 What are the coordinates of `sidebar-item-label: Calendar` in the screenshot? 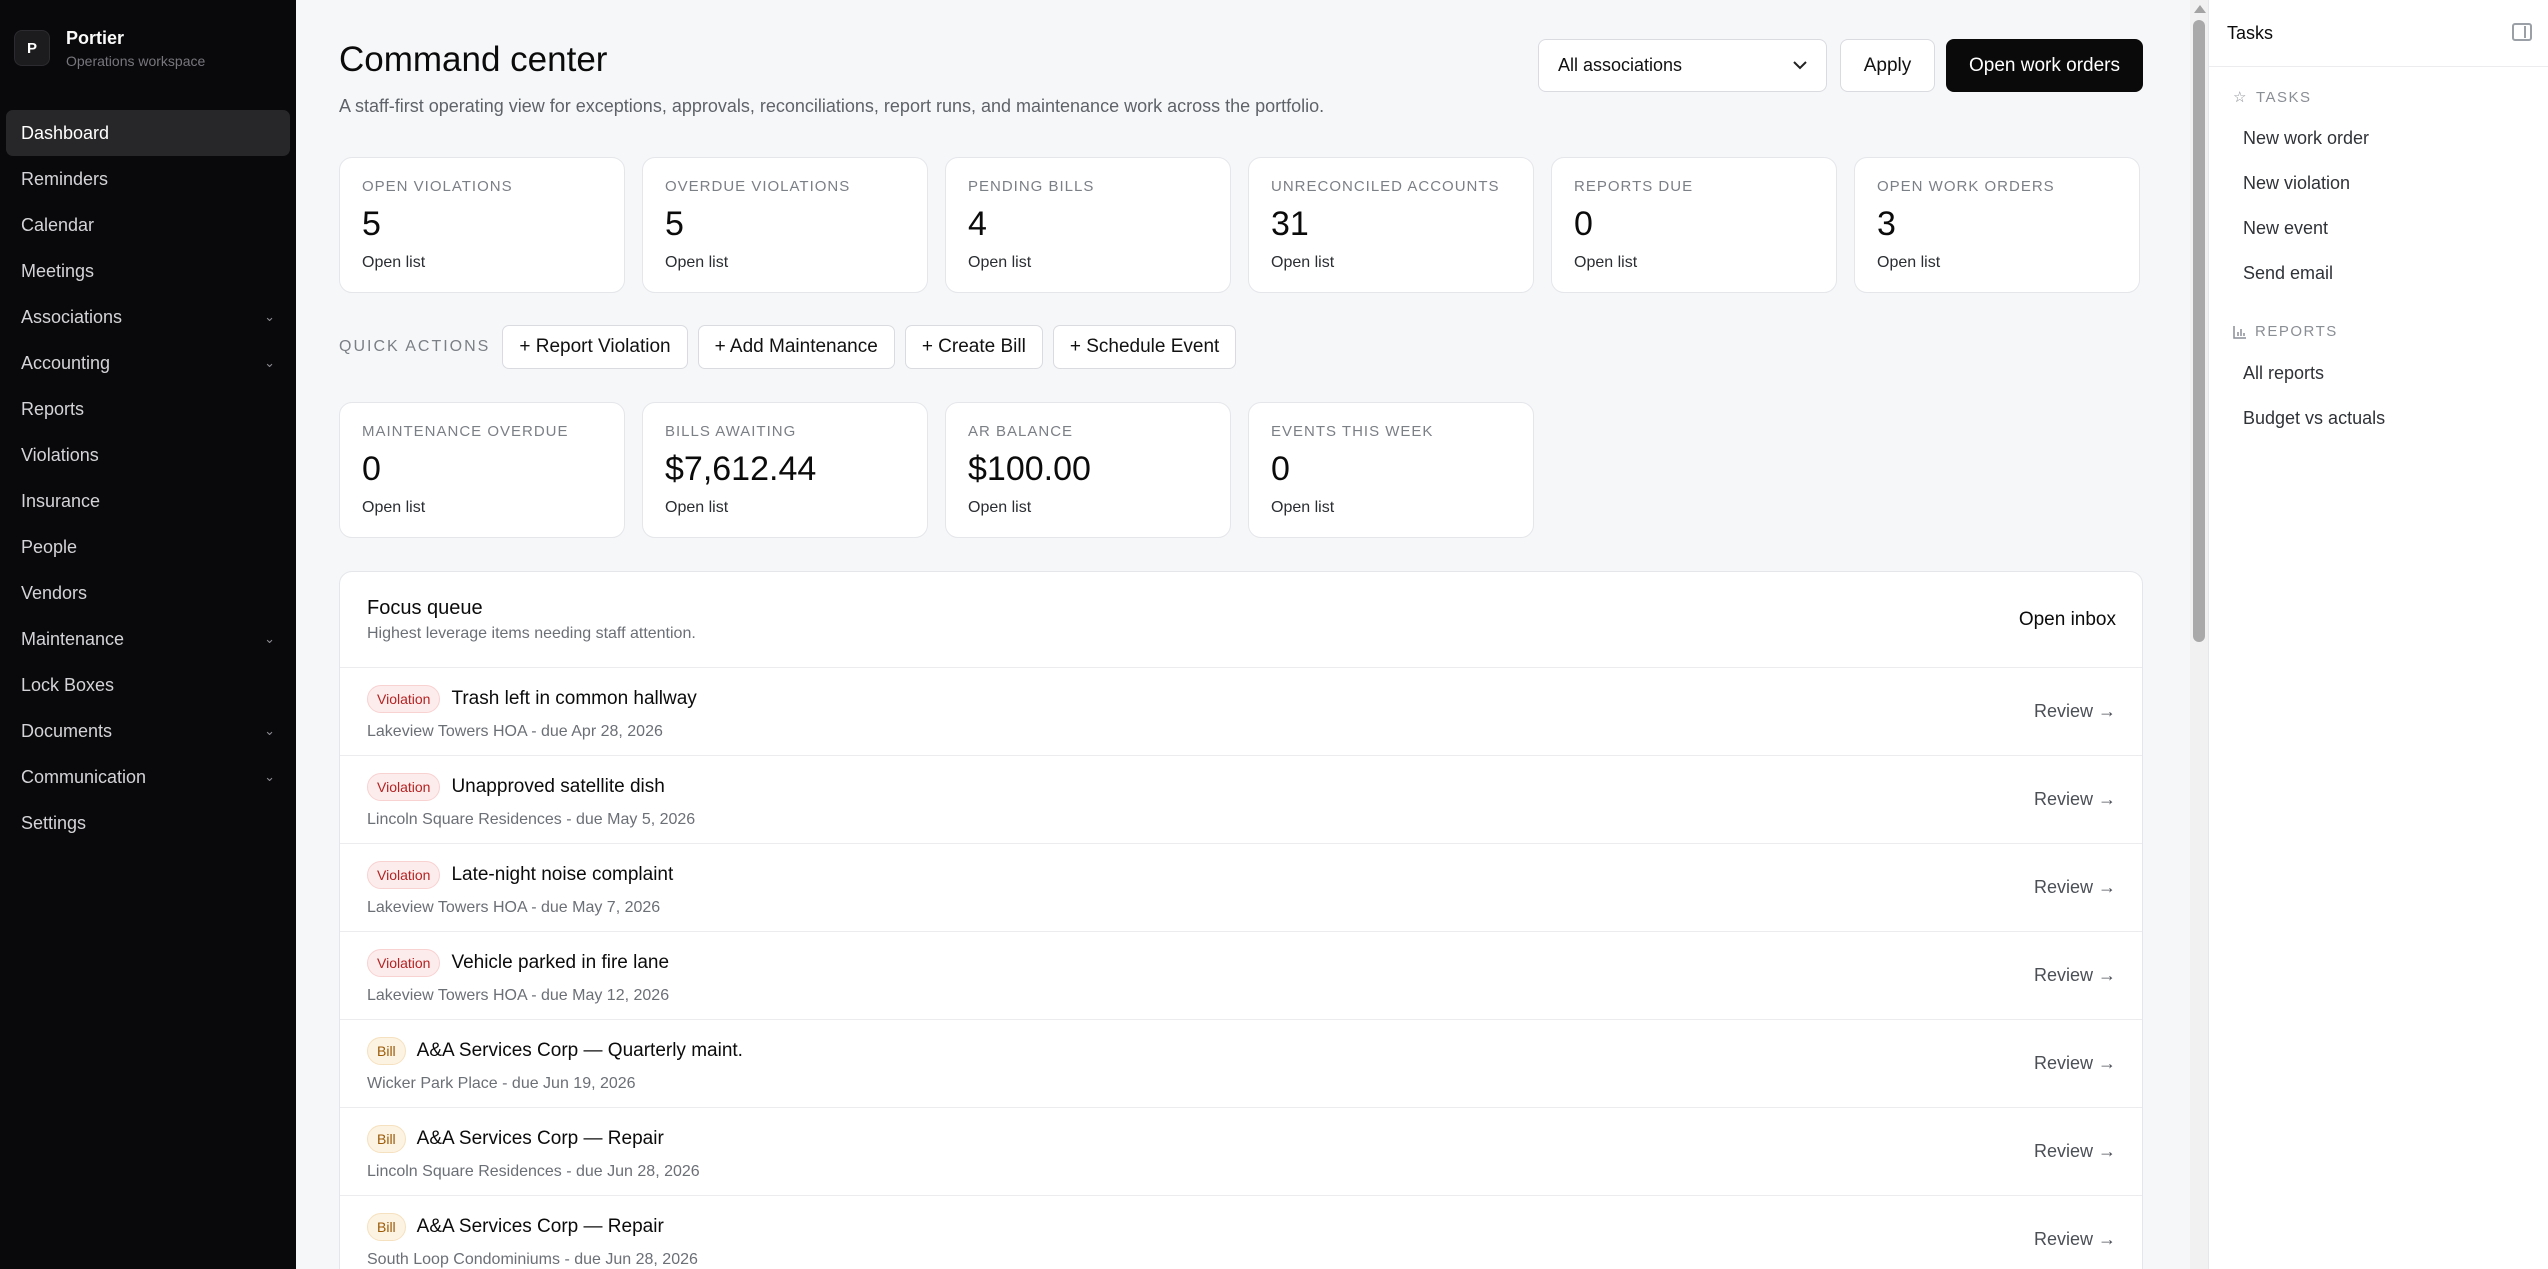 It's located at (58, 224).